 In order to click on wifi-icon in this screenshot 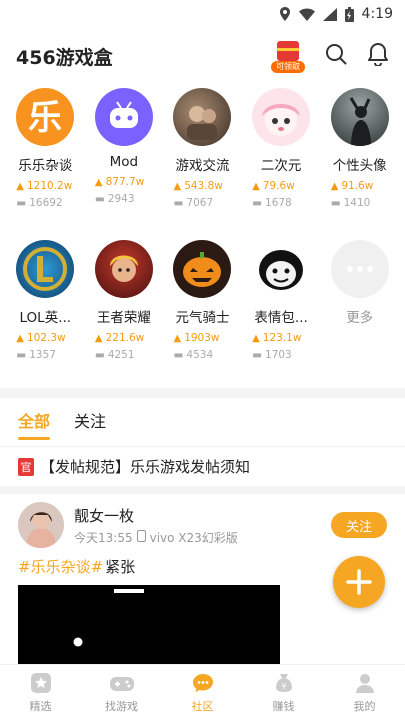, I will do `click(306, 14)`.